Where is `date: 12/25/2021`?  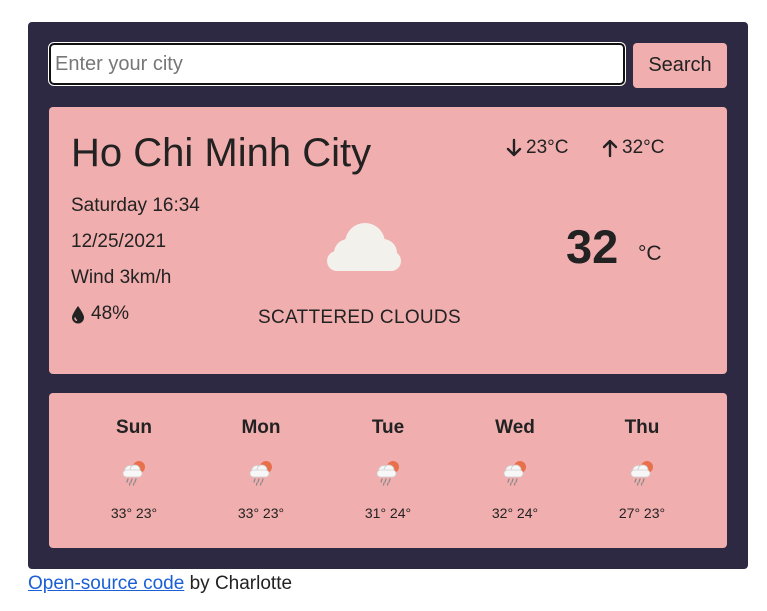 date: 12/25/2021 is located at coordinates (119, 241).